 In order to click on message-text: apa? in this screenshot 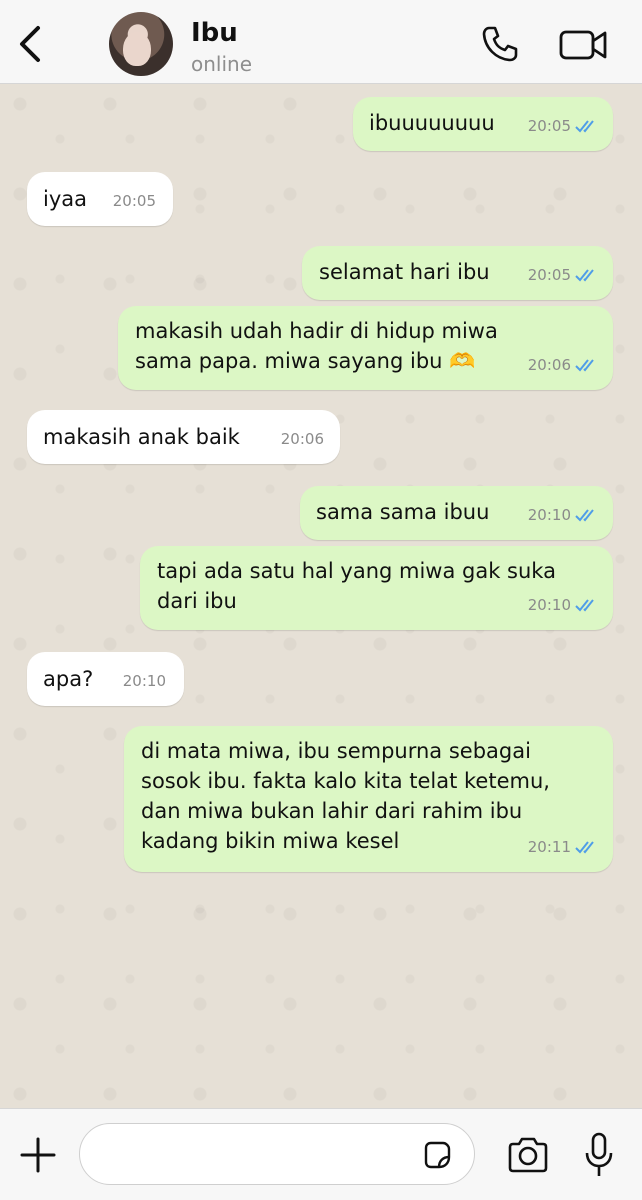, I will do `click(68, 679)`.